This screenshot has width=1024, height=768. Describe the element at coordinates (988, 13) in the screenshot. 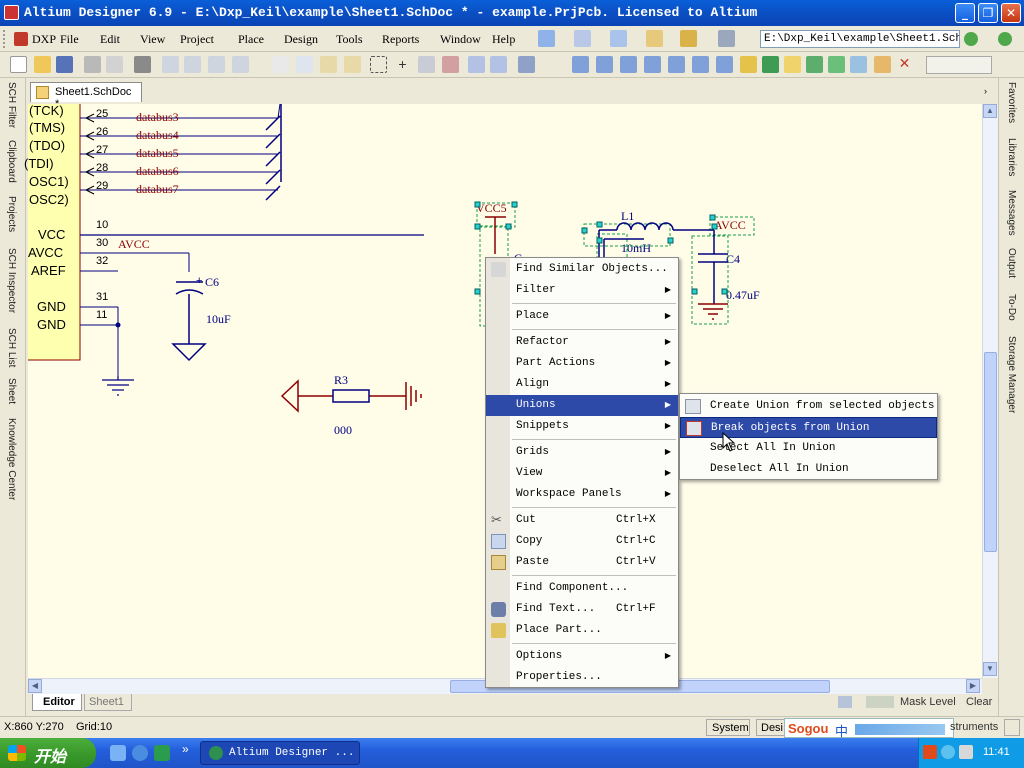

I see `restore-button: ❐` at that location.